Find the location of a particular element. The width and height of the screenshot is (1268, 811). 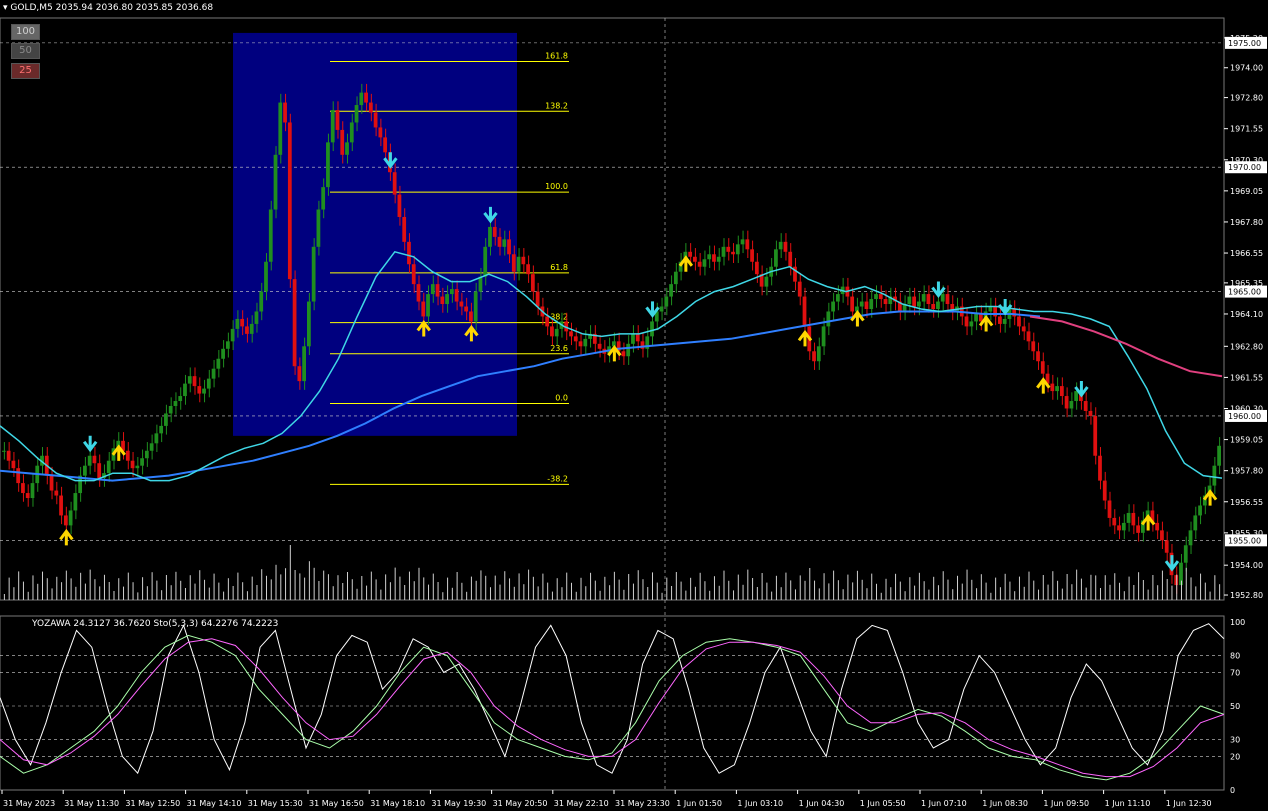

collapse-triangle-icon: ▾ is located at coordinates (5, 8).